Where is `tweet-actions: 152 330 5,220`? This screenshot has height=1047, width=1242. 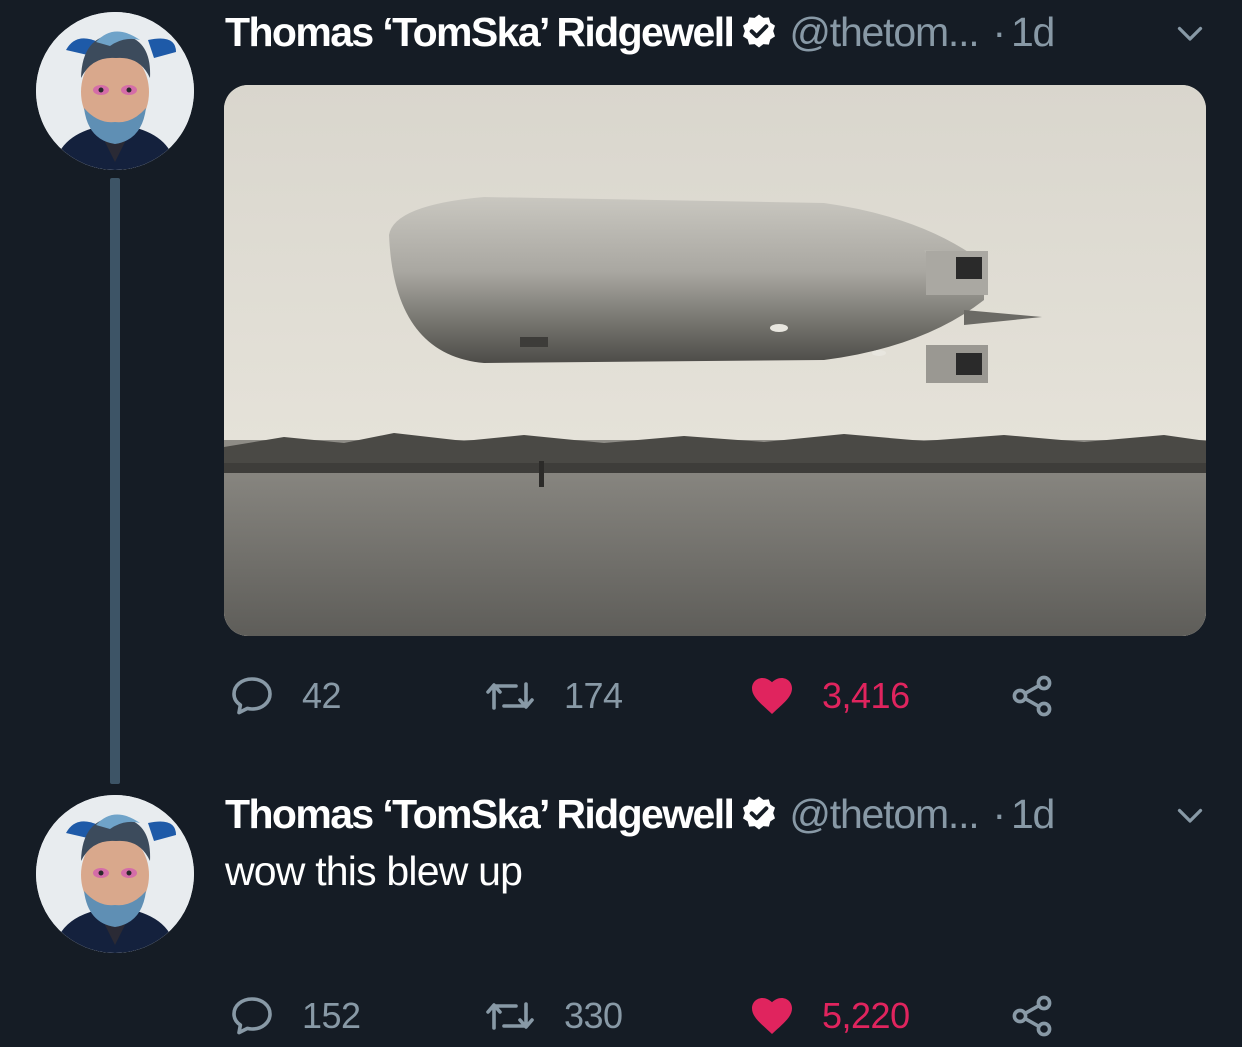
tweet-actions: 152 330 5,220 is located at coordinates (654, 1016).